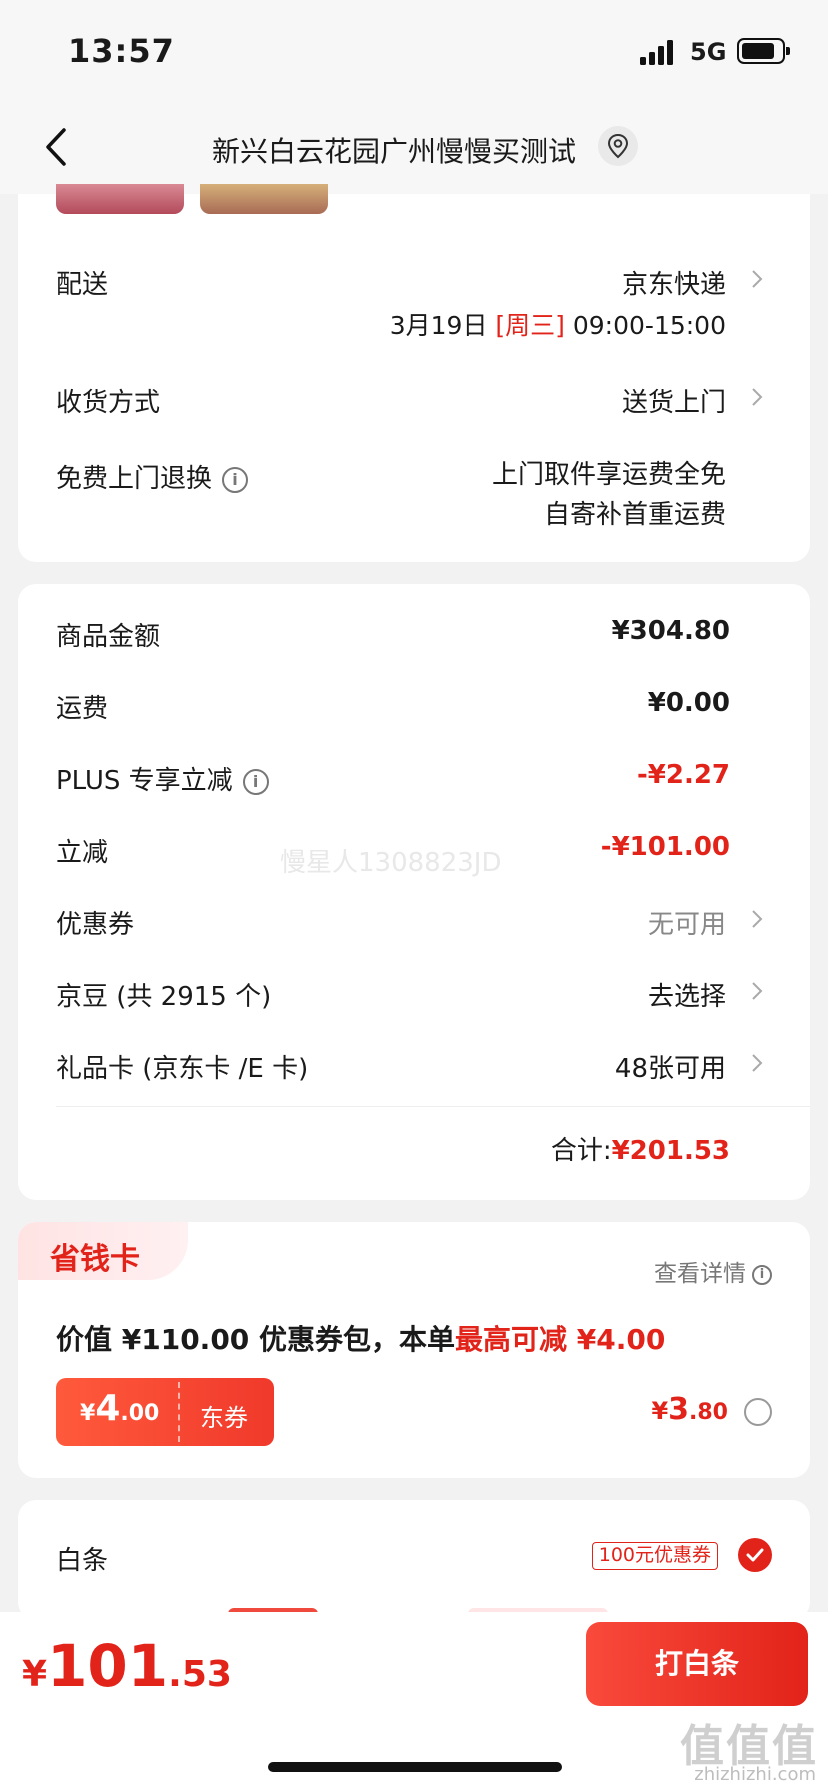  Describe the element at coordinates (670, 1066) in the screenshot. I see `gift-card-value: 48张可用` at that location.